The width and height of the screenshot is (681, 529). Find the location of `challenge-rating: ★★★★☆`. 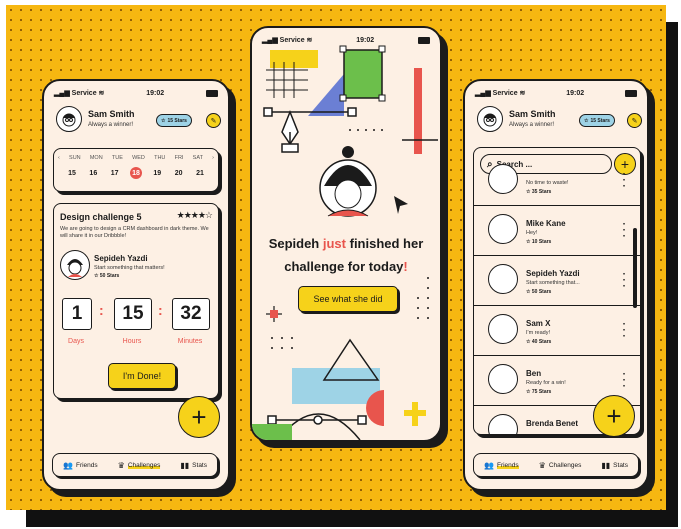

challenge-rating: ★★★★☆ is located at coordinates (194, 215).